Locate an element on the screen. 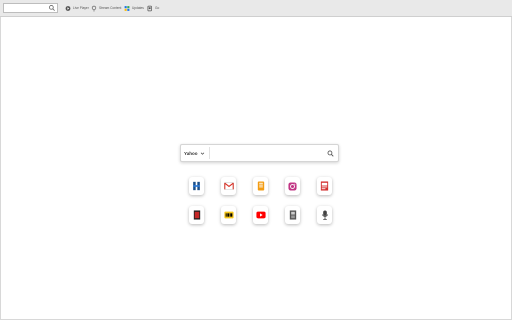  instagram-icon is located at coordinates (292, 186).